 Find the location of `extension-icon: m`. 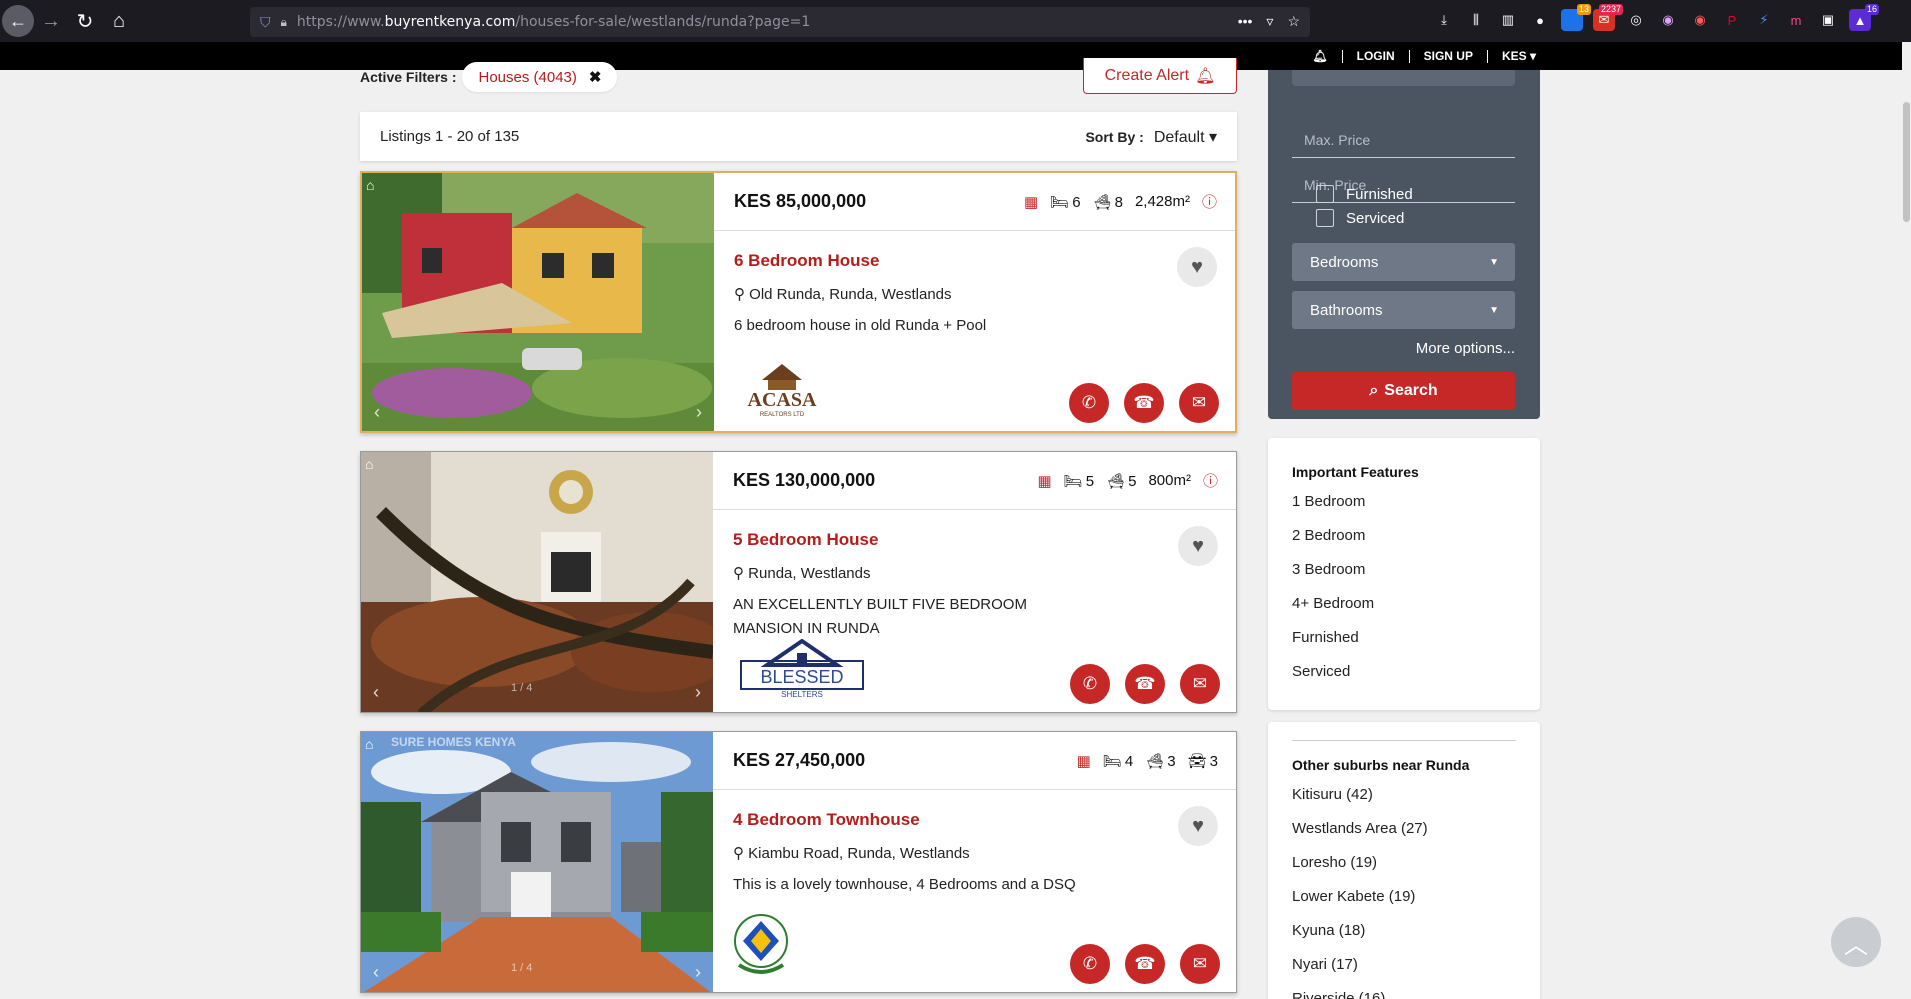

extension-icon: m is located at coordinates (1796, 20).